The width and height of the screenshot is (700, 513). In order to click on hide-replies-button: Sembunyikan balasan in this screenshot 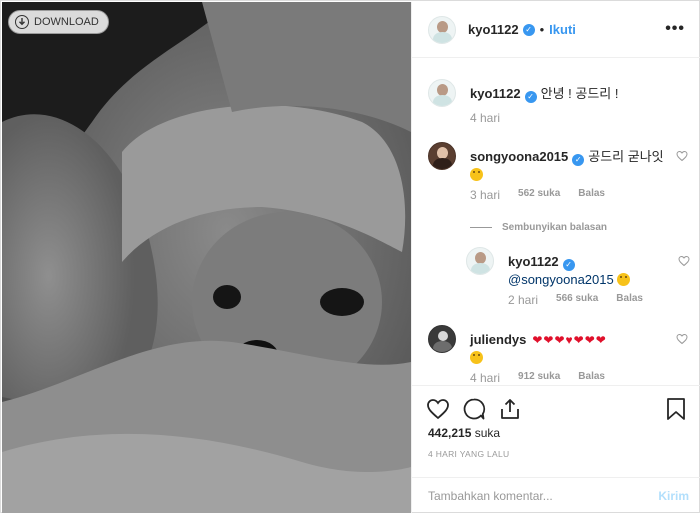, I will do `click(538, 227)`.